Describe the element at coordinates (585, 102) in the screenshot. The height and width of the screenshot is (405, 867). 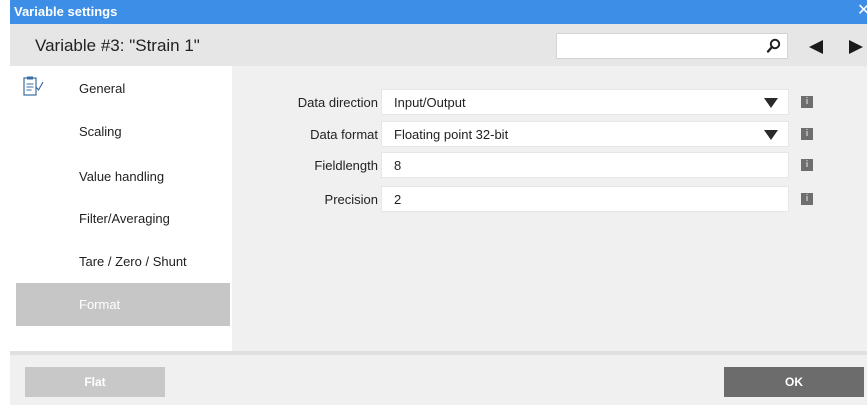
I see `data-direction-dropdown: Input/Output` at that location.